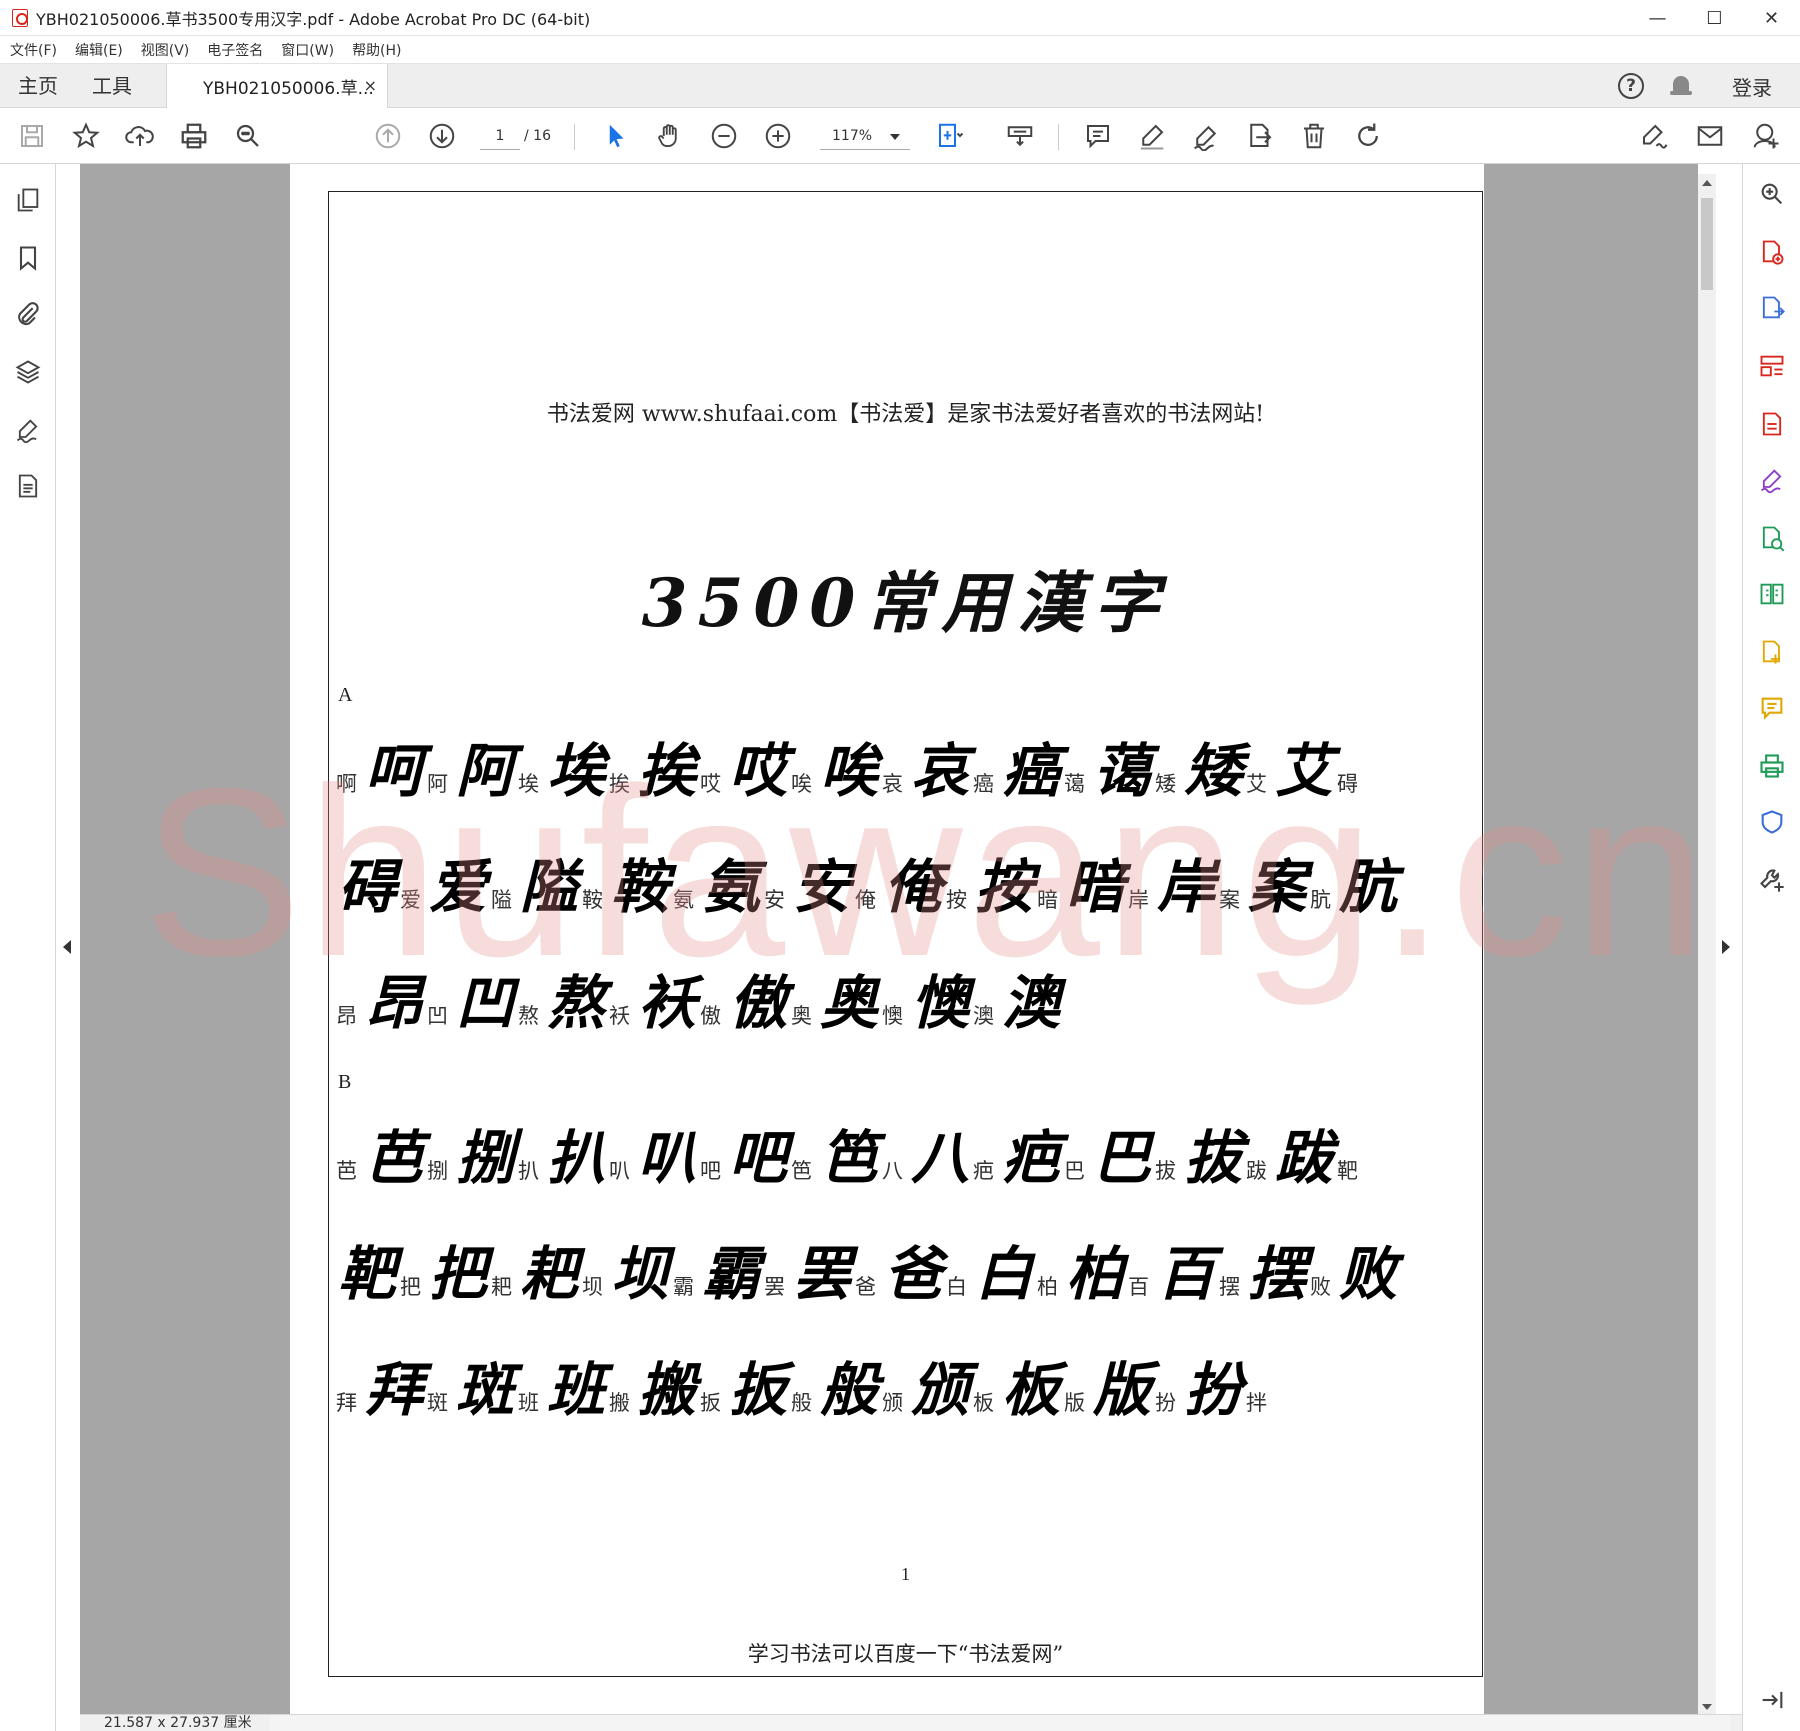 Image resolution: width=1800 pixels, height=1731 pixels. I want to click on scroll-up-icon, so click(1707, 183).